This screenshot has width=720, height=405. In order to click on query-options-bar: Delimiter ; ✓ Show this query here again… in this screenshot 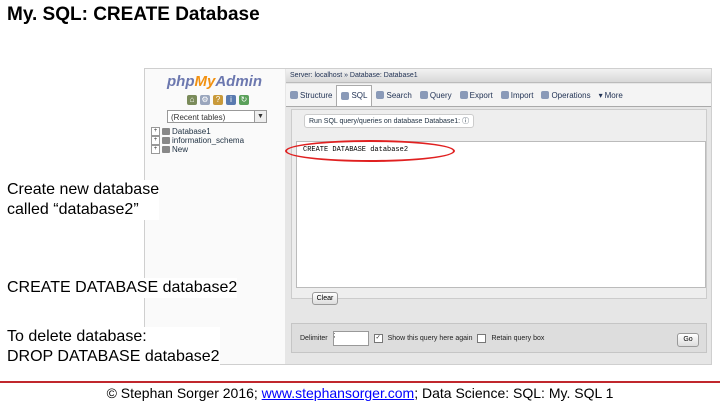, I will do `click(499, 338)`.